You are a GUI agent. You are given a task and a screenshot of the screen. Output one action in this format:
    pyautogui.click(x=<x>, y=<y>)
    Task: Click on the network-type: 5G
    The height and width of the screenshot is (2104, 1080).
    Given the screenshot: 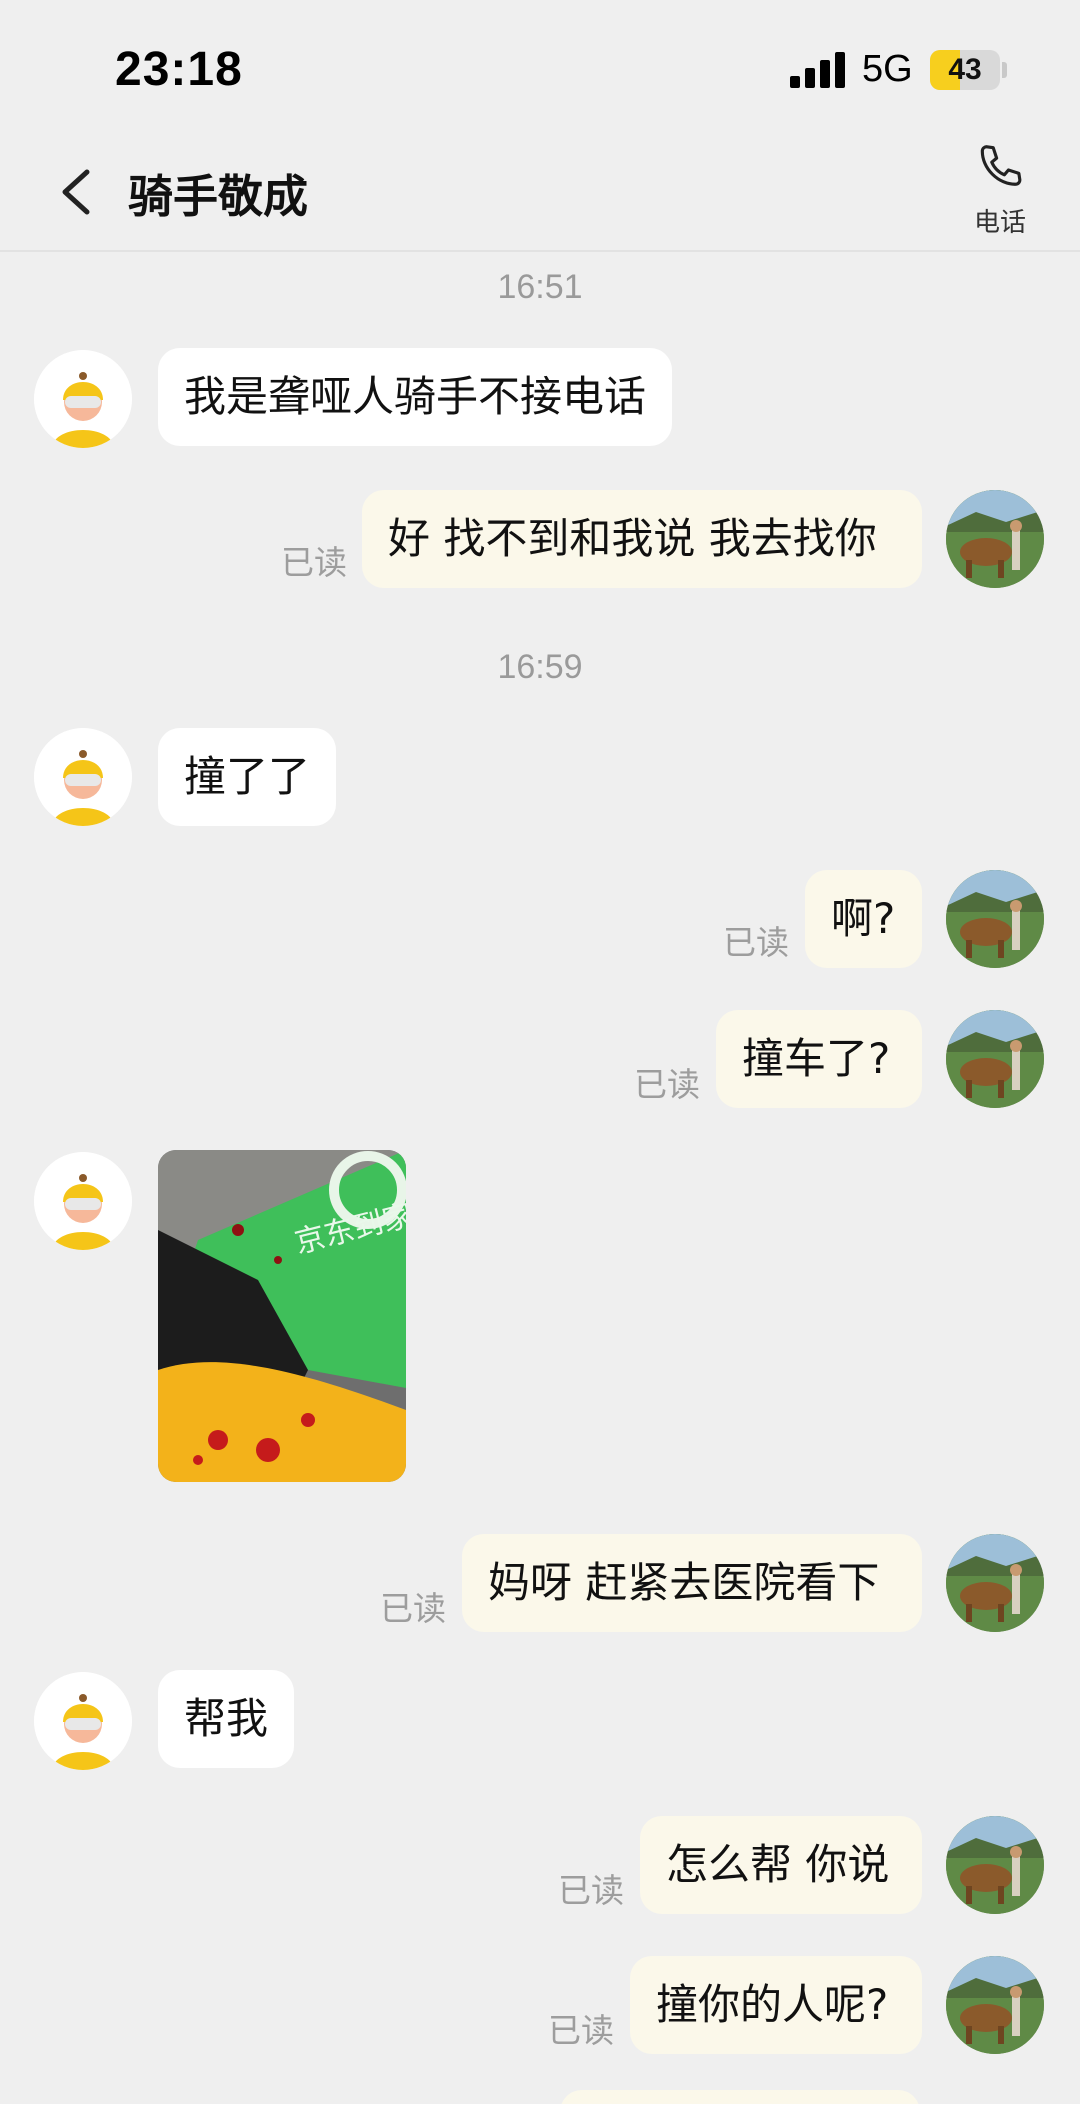 What is the action you would take?
    pyautogui.click(x=887, y=69)
    